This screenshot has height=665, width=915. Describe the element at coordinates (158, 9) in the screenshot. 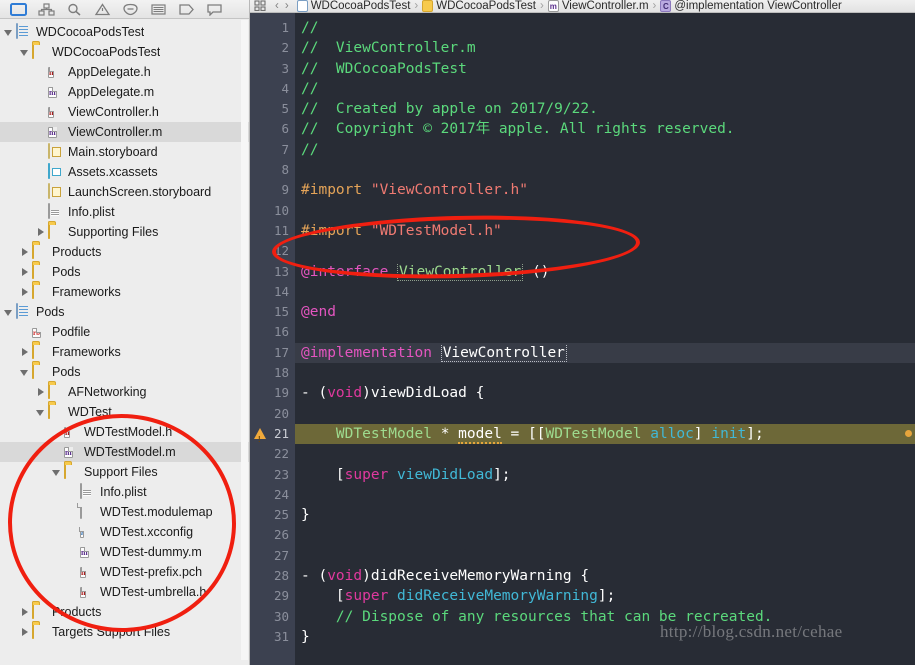

I see `debug-navigator-icon` at that location.